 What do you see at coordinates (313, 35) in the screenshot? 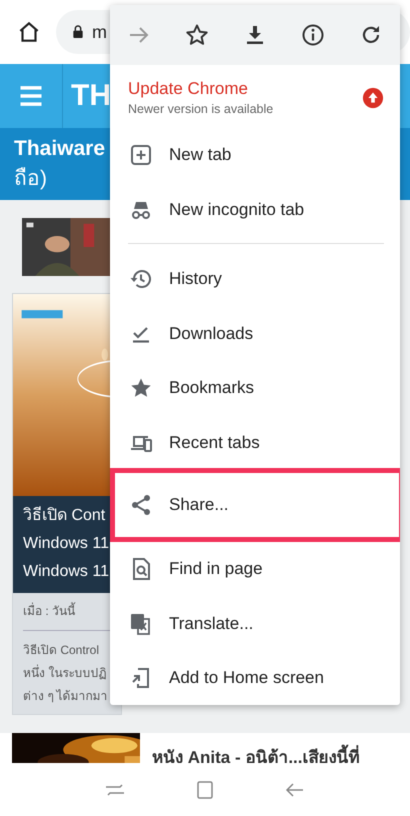
I see `info-icon` at bounding box center [313, 35].